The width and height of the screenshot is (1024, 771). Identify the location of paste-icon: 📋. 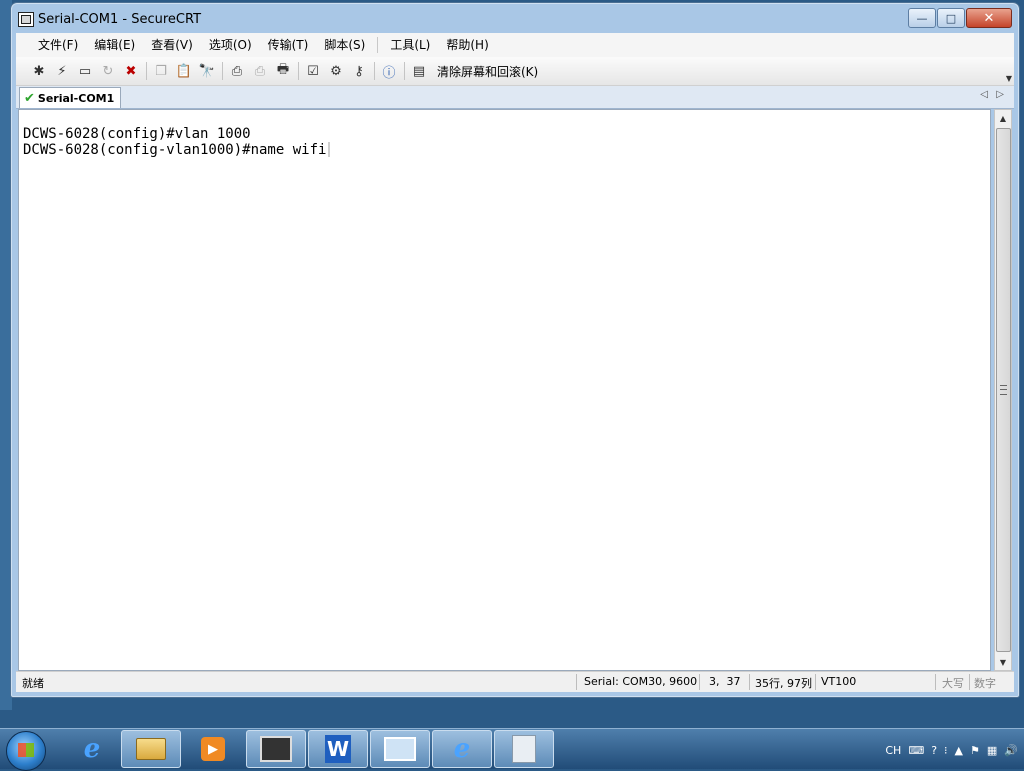
(184, 71).